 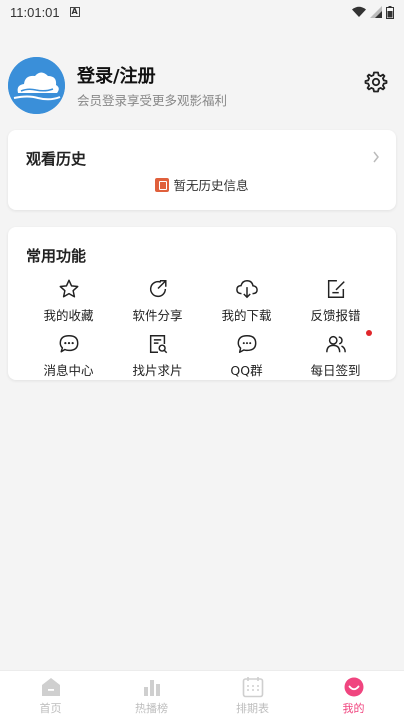 I want to click on avatar, so click(x=36, y=85).